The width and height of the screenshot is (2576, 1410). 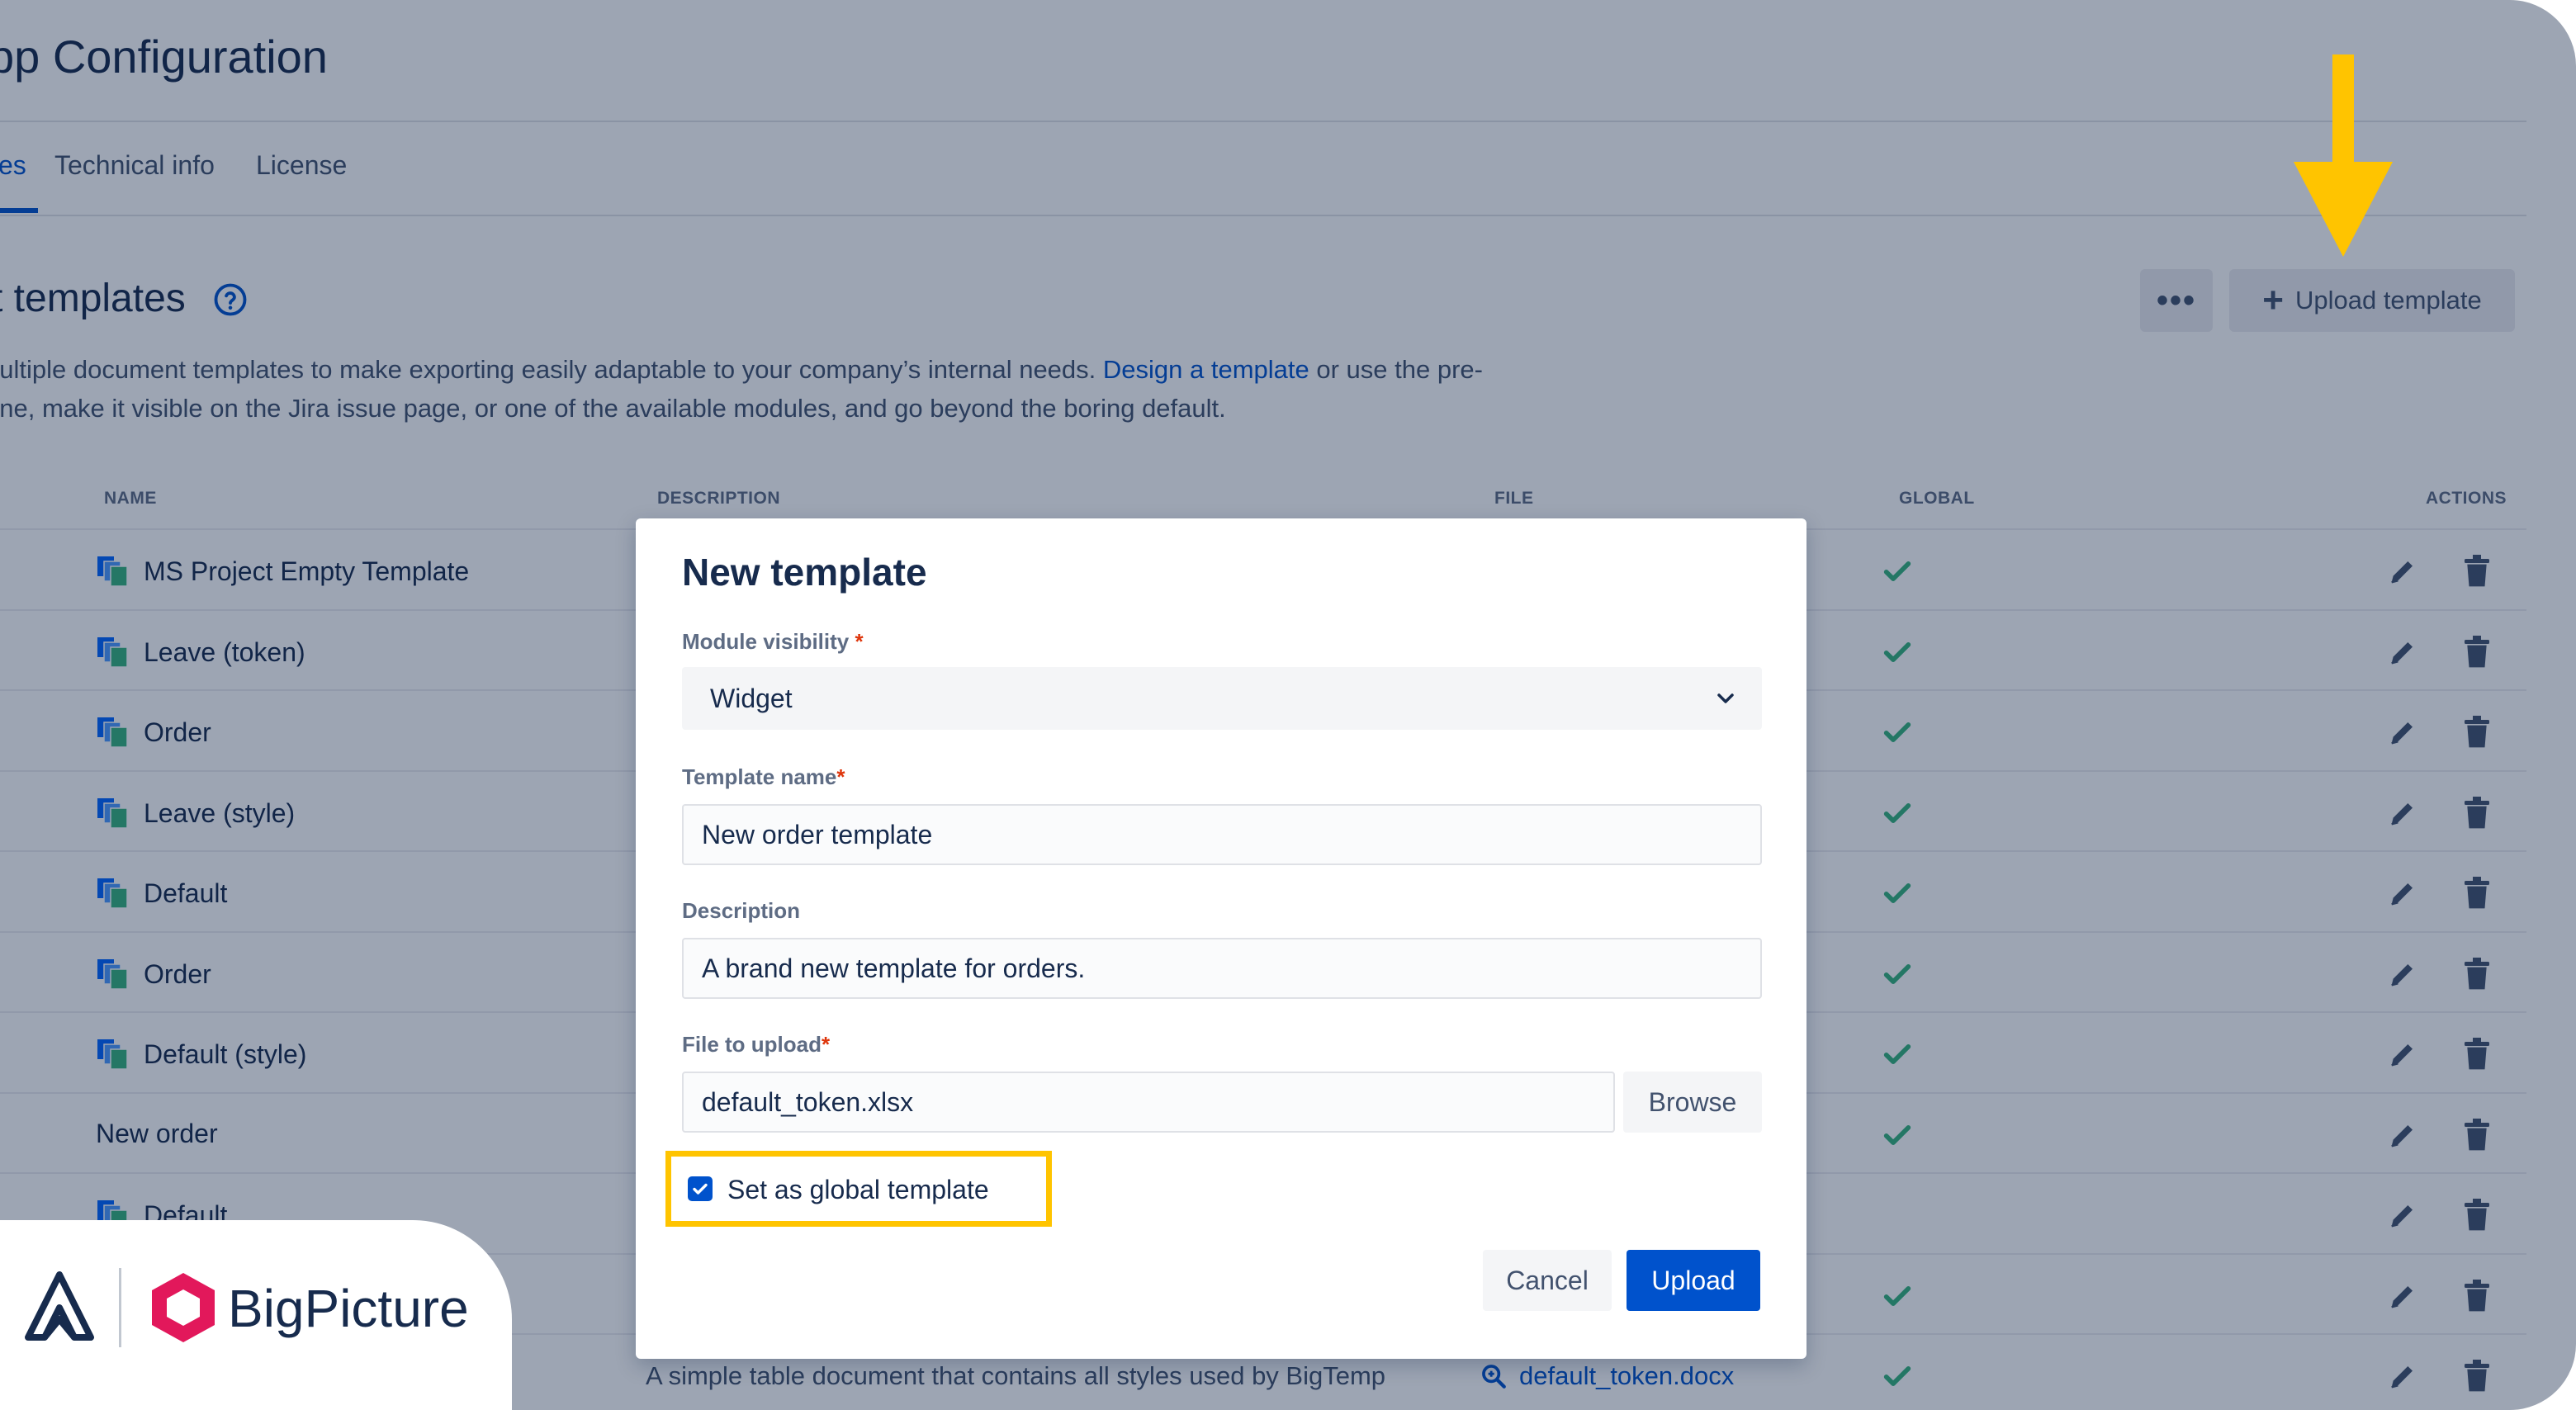 I want to click on bigpicture-logo-icon, so click(x=183, y=1307).